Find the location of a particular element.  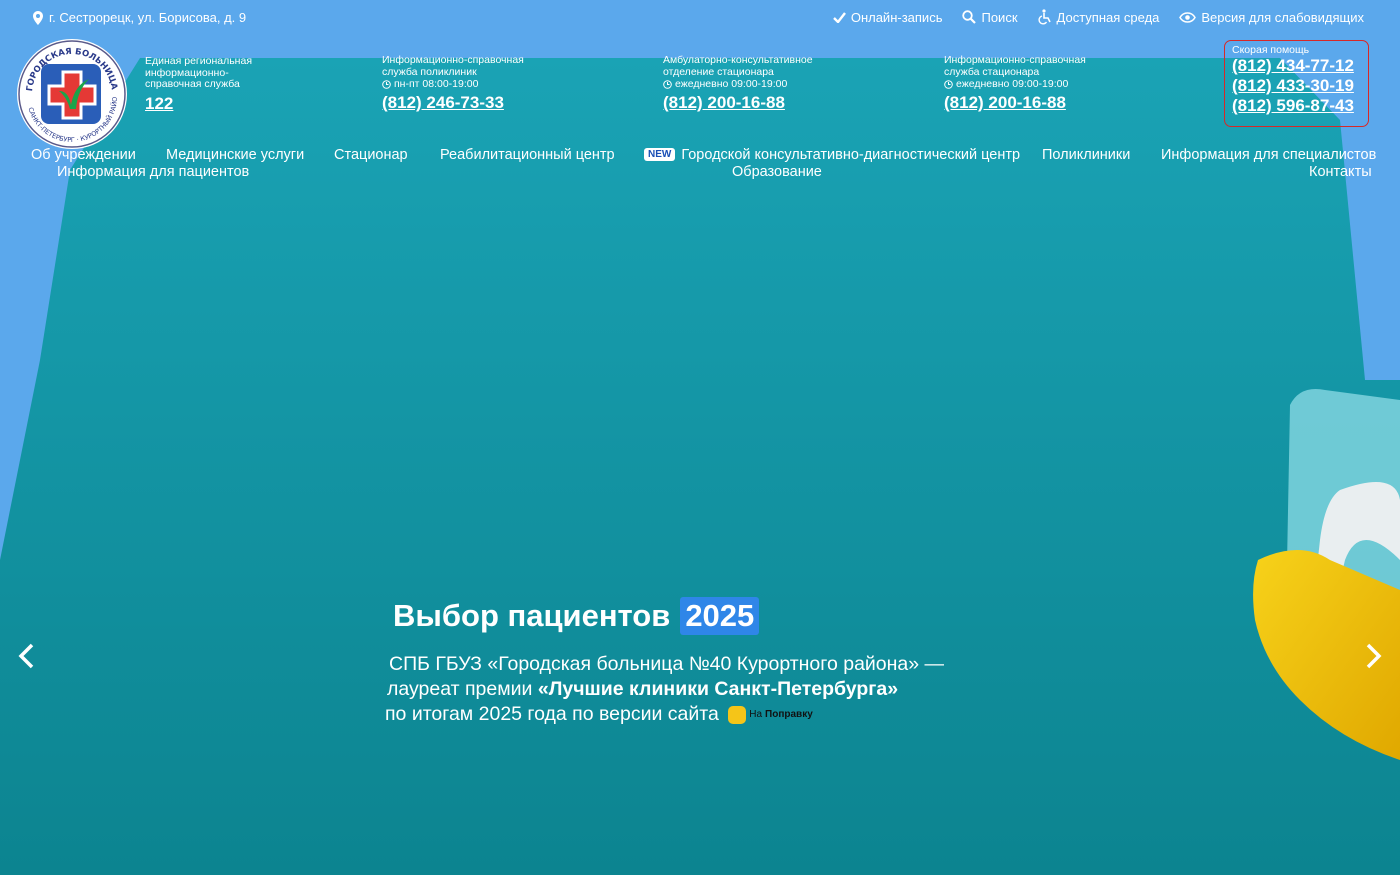

napopravku-brand-name: Поправку is located at coordinates (789, 715).